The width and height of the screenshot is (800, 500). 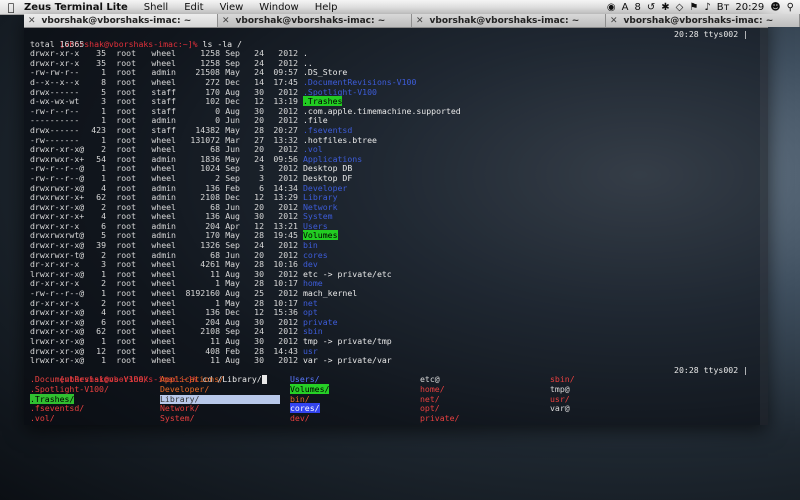 I want to click on notification-icon: A, so click(x=625, y=7).